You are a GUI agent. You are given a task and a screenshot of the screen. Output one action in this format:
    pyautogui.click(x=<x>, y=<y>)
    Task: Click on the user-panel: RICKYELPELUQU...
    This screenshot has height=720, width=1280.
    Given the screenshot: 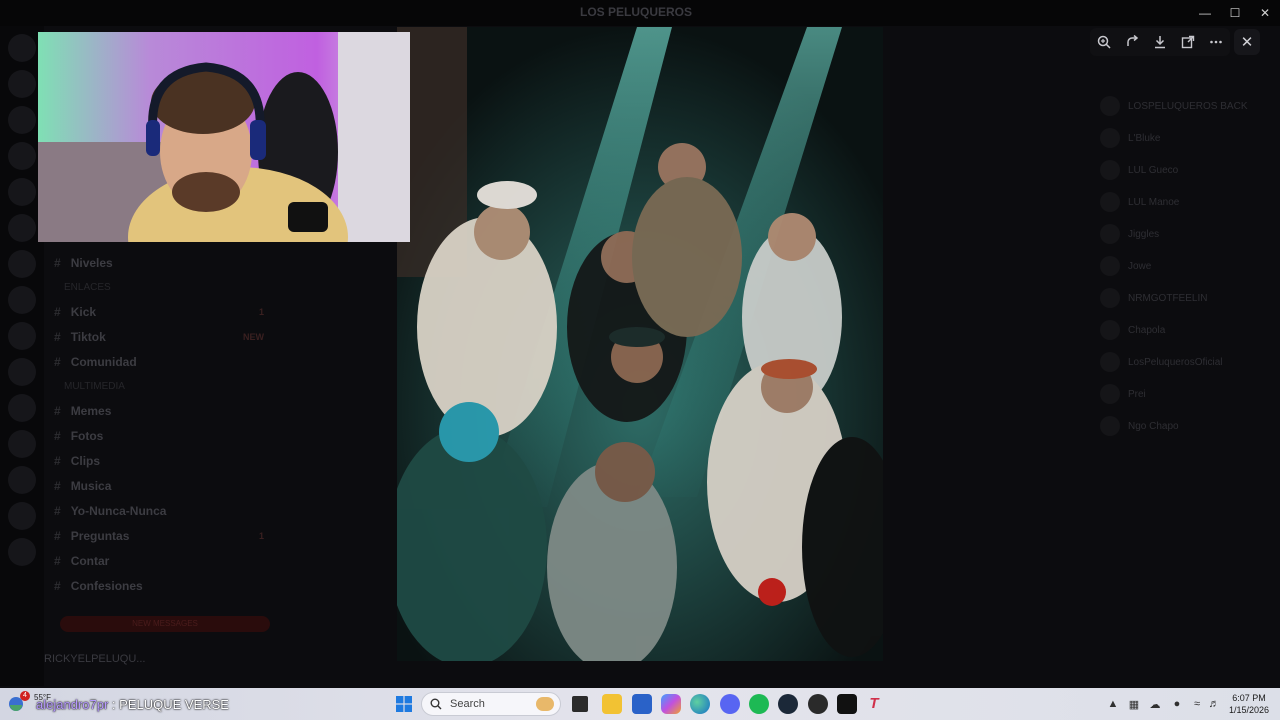 What is the action you would take?
    pyautogui.click(x=159, y=661)
    